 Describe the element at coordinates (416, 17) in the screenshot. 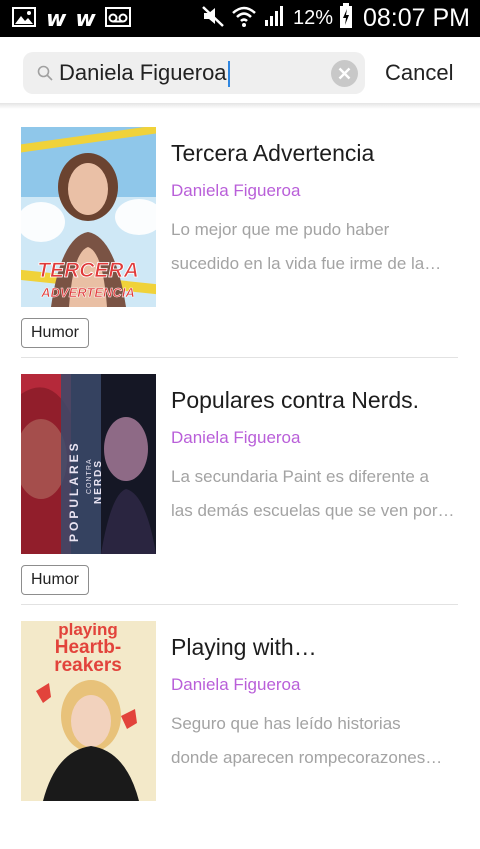

I see `clock: 08:07 PM` at that location.